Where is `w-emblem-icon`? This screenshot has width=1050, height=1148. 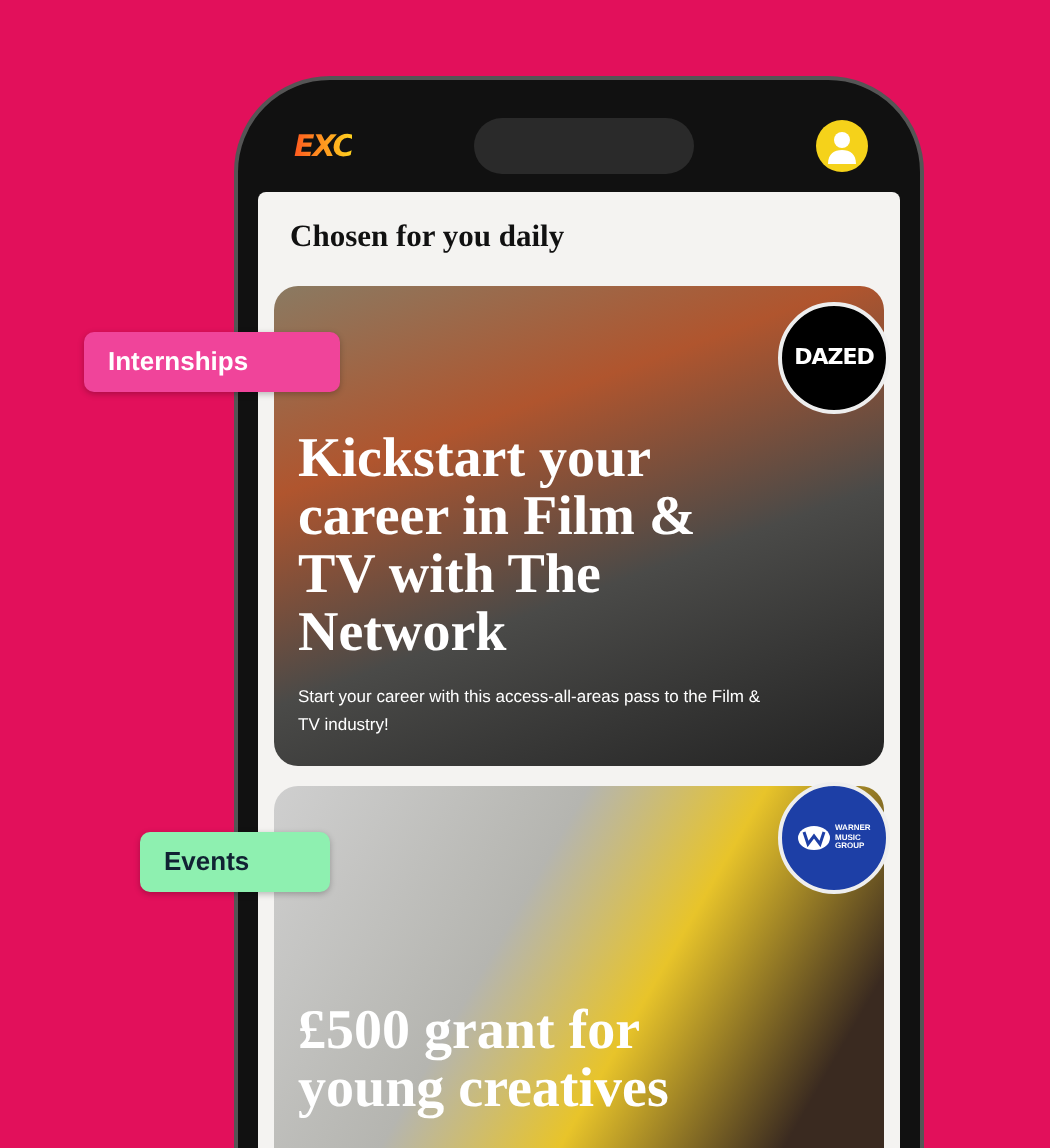
w-emblem-icon is located at coordinates (813, 838).